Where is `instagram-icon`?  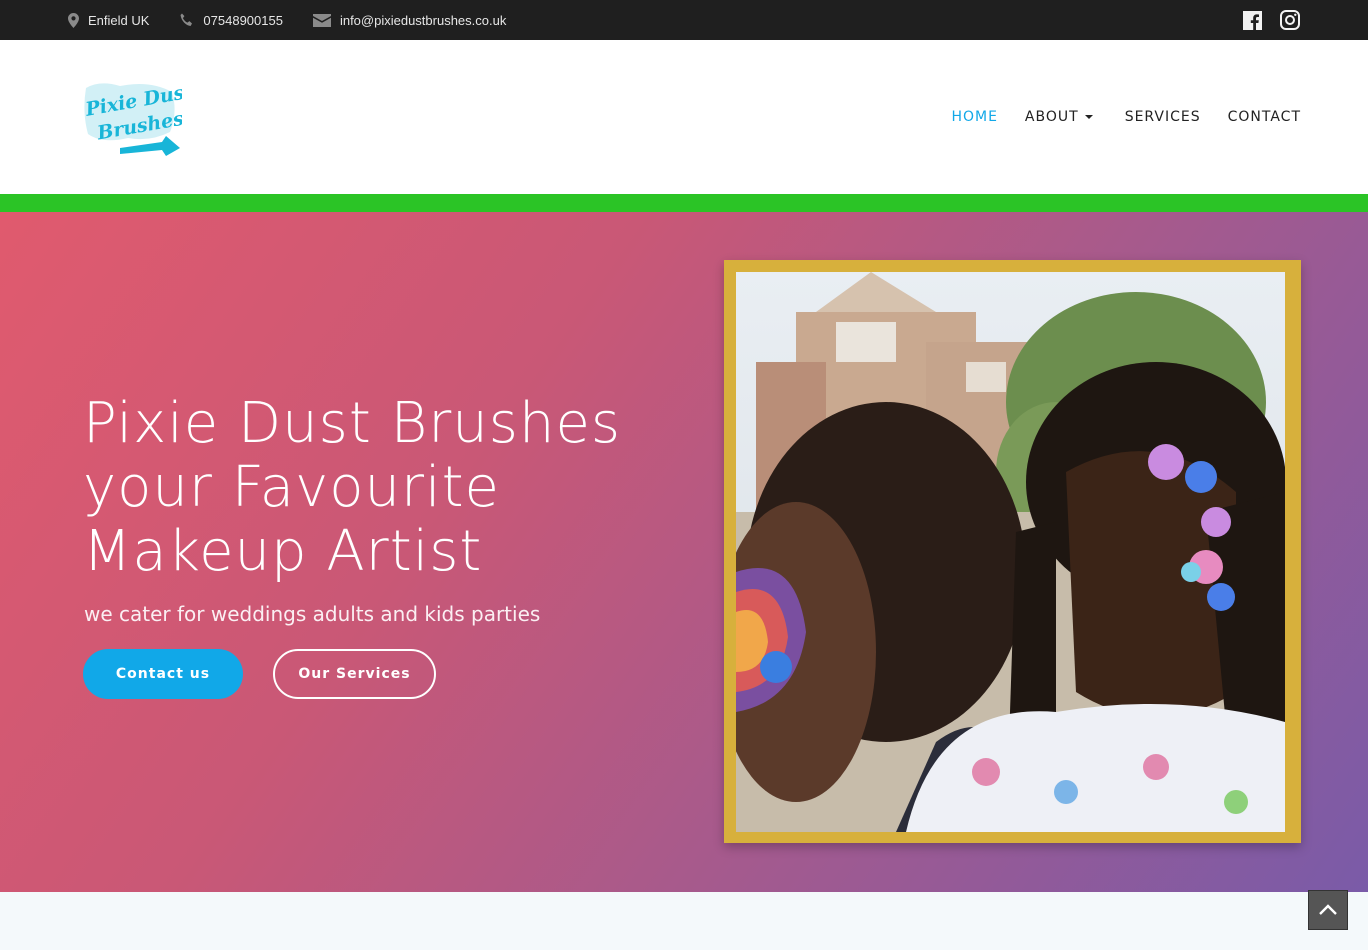 instagram-icon is located at coordinates (1290, 20).